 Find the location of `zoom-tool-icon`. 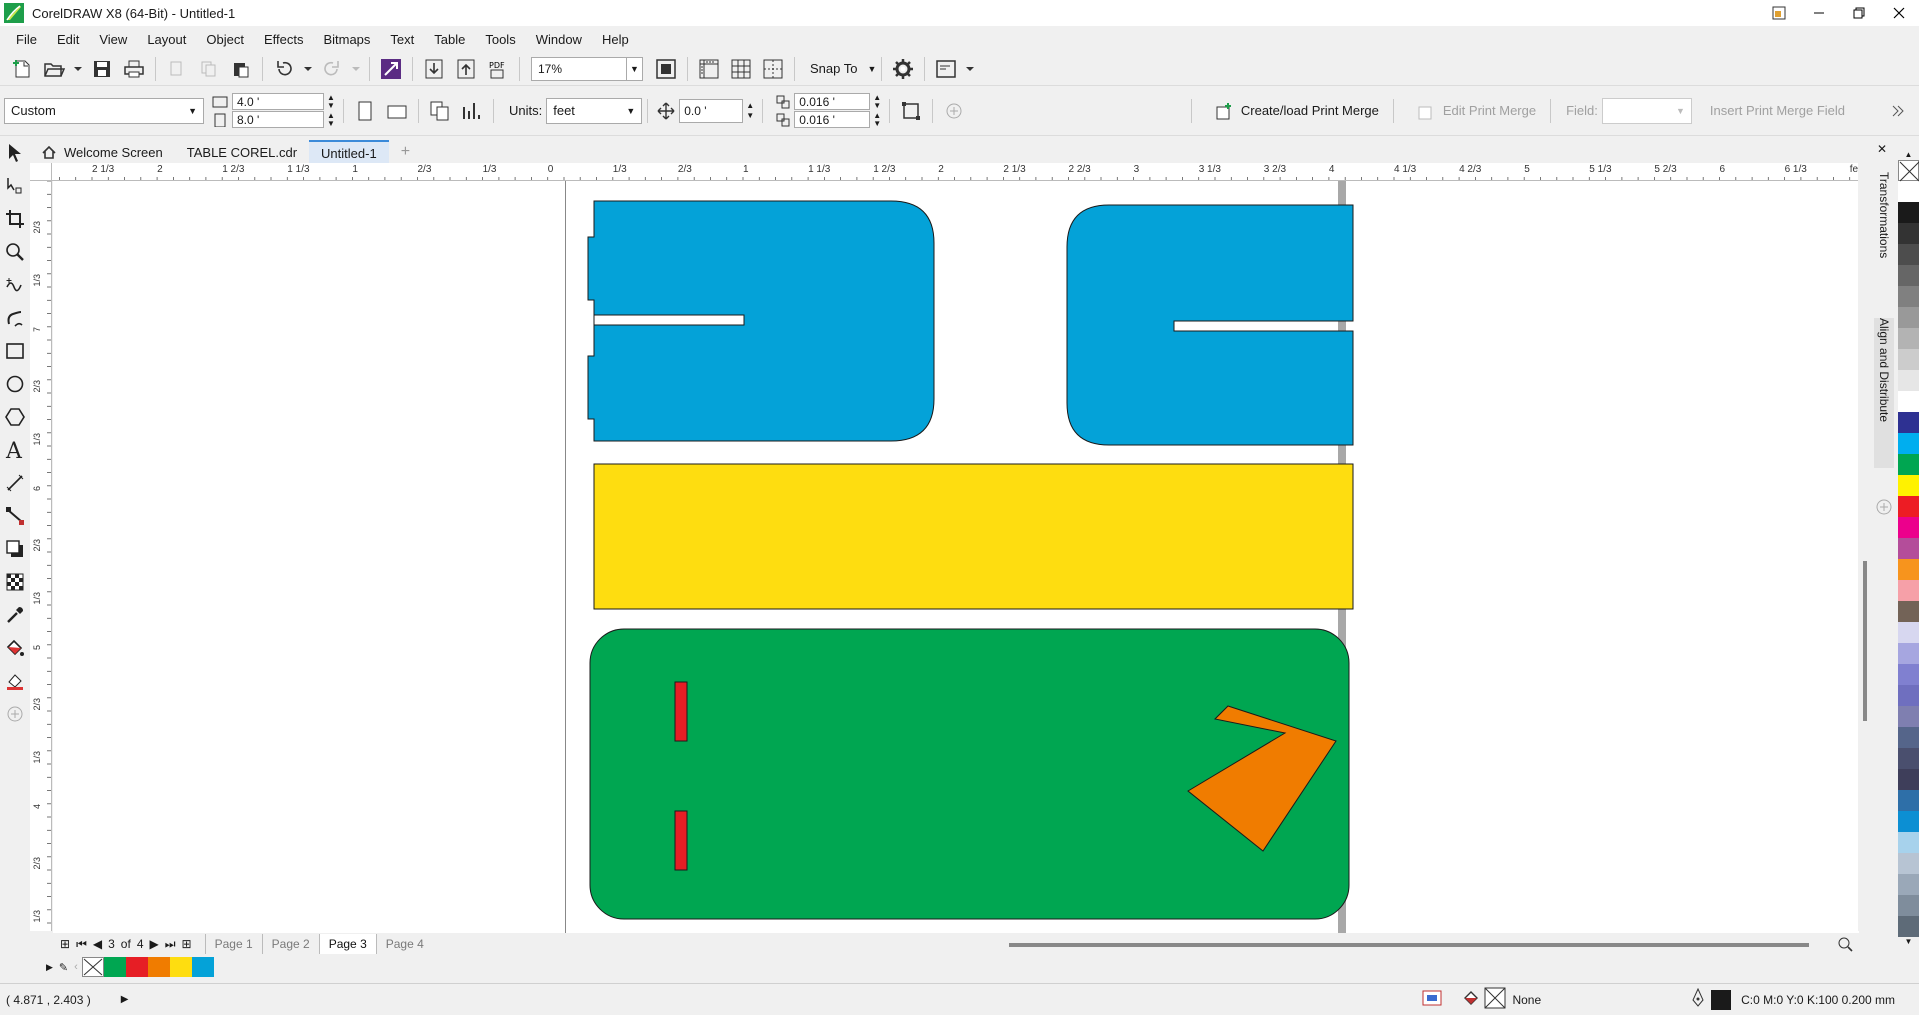

zoom-tool-icon is located at coordinates (15, 251).